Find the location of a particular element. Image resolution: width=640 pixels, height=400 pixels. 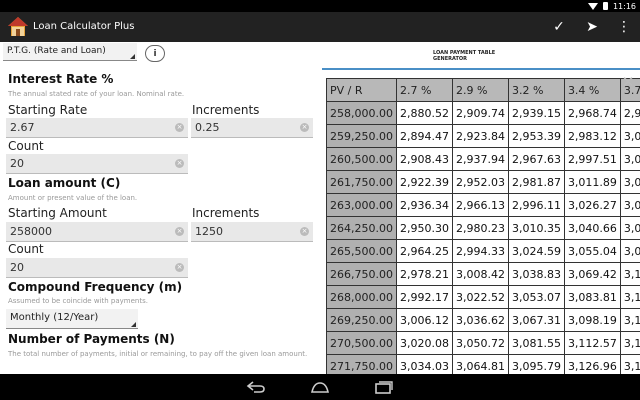

rate-increments-value: 0.25 is located at coordinates (207, 127).